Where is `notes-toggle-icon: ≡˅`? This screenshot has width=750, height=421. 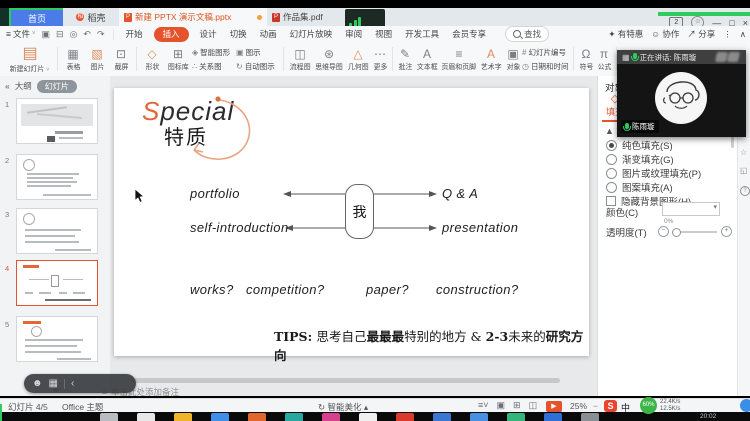 notes-toggle-icon: ≡˅ is located at coordinates (483, 405).